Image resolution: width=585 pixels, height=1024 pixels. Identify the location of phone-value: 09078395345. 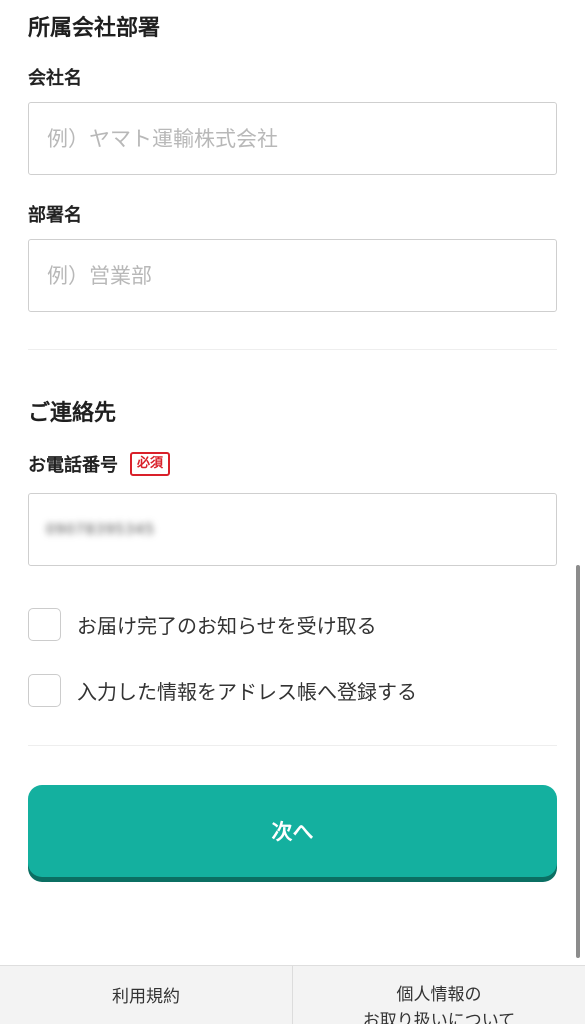
(100, 530).